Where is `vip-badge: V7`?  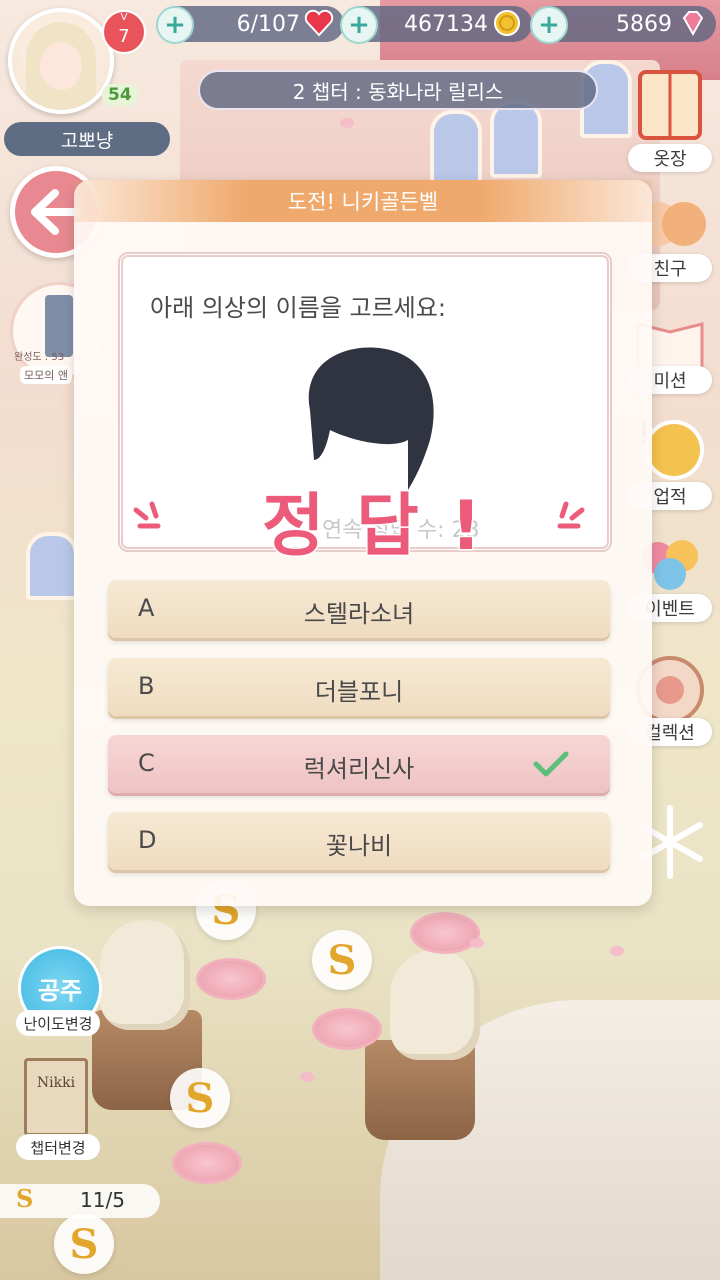
vip-badge: V7 is located at coordinates (124, 32).